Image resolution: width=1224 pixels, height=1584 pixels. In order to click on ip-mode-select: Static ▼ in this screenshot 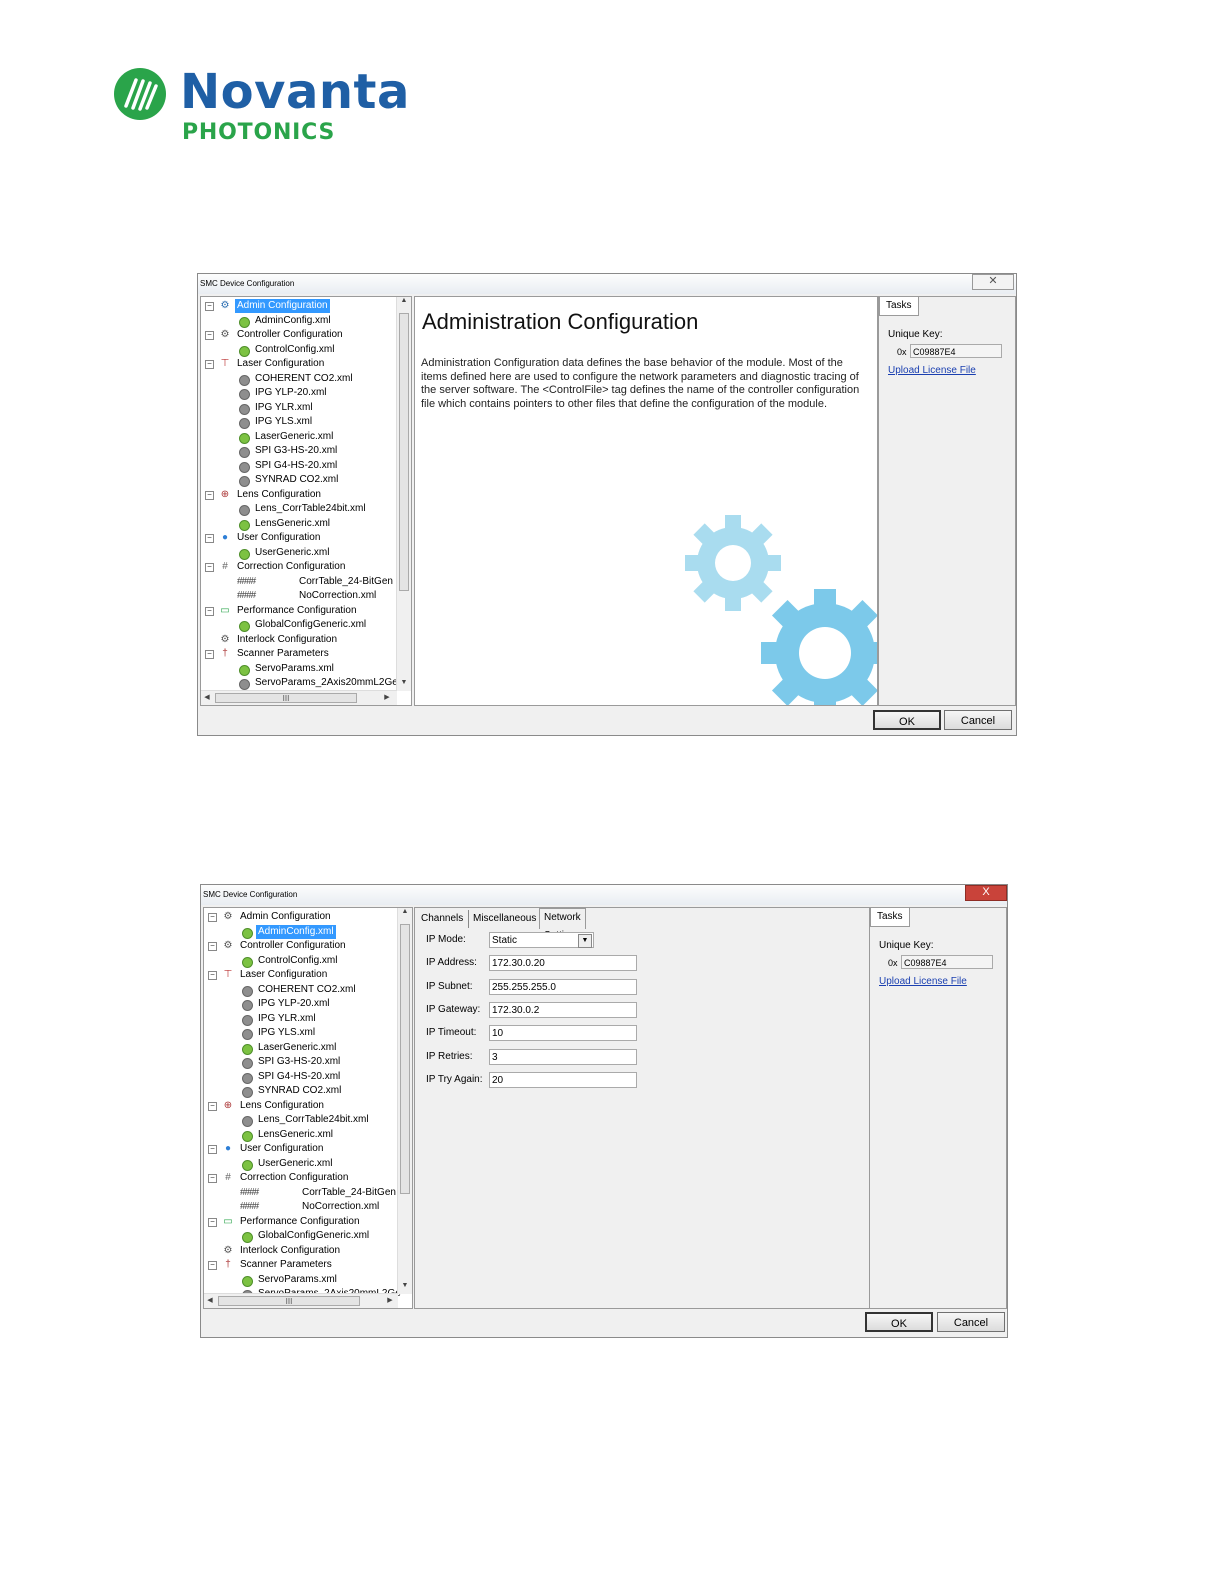, I will do `click(541, 940)`.